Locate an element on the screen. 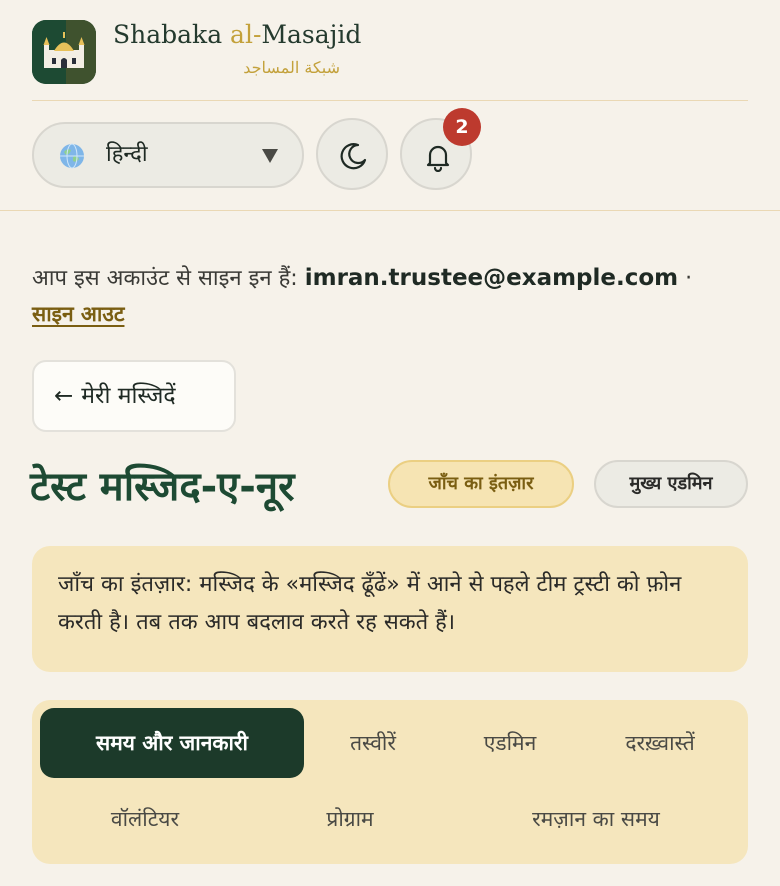 This screenshot has width=780, height=886. account-email: imran.trustee@example.com is located at coordinates (491, 278).